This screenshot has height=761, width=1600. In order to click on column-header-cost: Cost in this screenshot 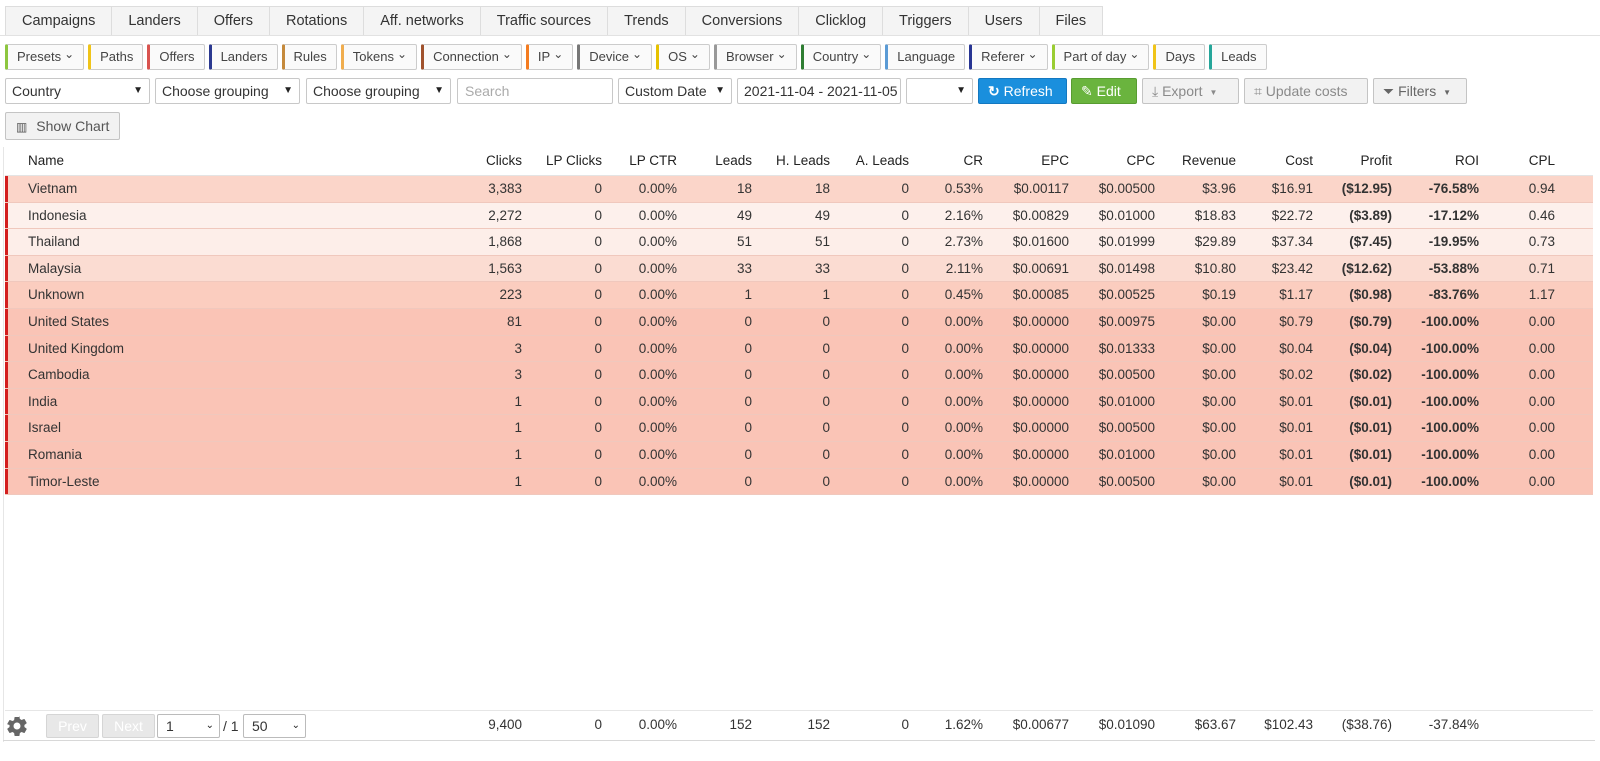, I will do `click(1299, 160)`.